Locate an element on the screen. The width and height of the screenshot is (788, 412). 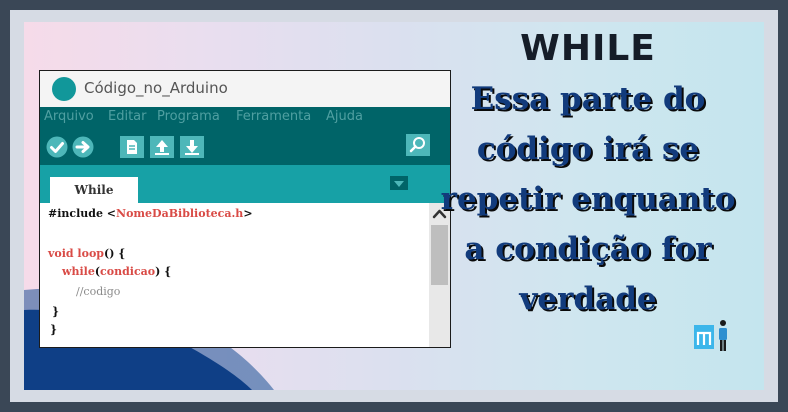
description-line: verdade is located at coordinates (588, 299).